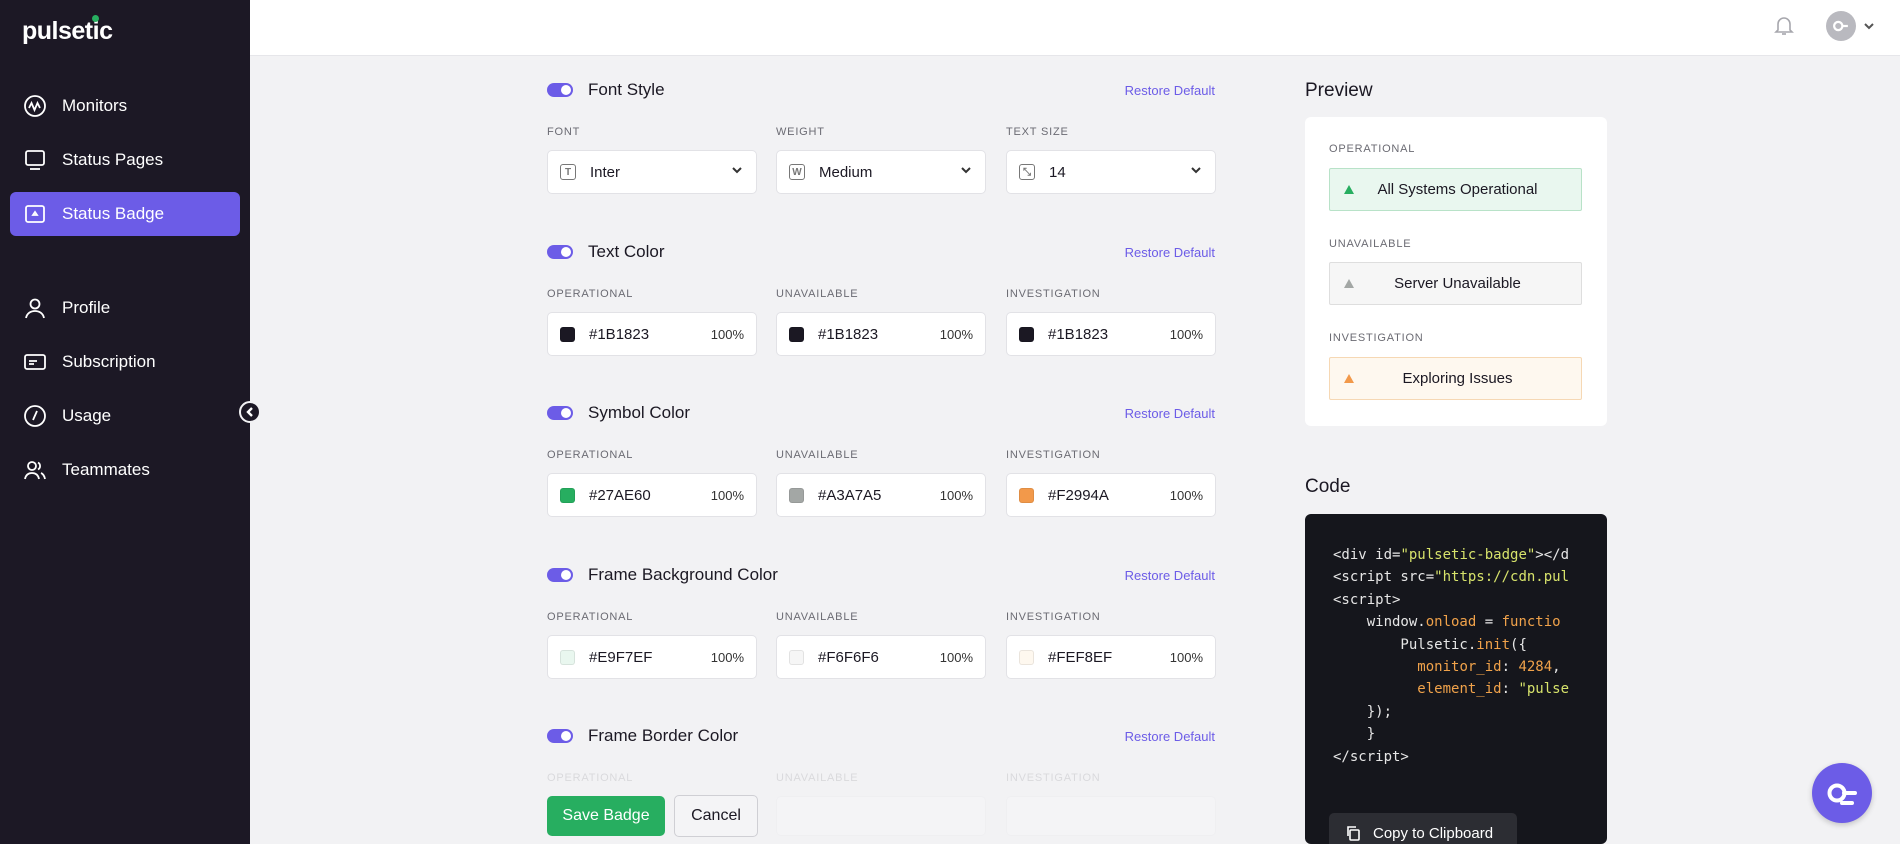 The width and height of the screenshot is (1900, 844). Describe the element at coordinates (125, 160) in the screenshot. I see `sidebar-item-status-pages: Status Pages` at that location.